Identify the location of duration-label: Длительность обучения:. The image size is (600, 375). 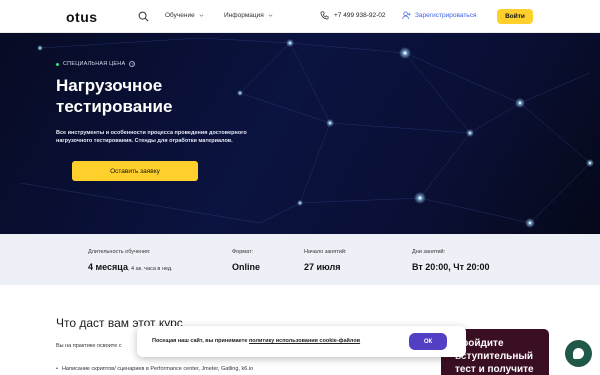
(119, 252).